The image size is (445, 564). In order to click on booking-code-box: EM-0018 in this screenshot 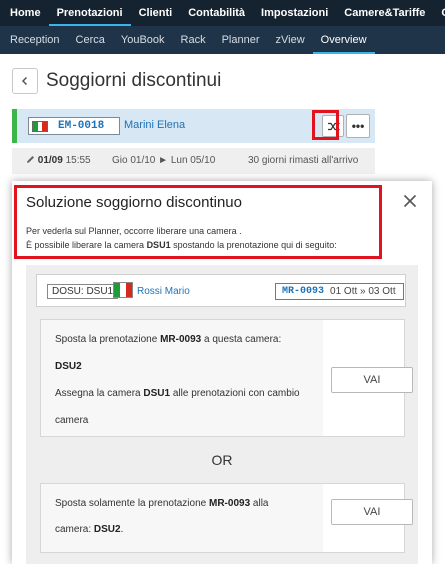, I will do `click(74, 126)`.